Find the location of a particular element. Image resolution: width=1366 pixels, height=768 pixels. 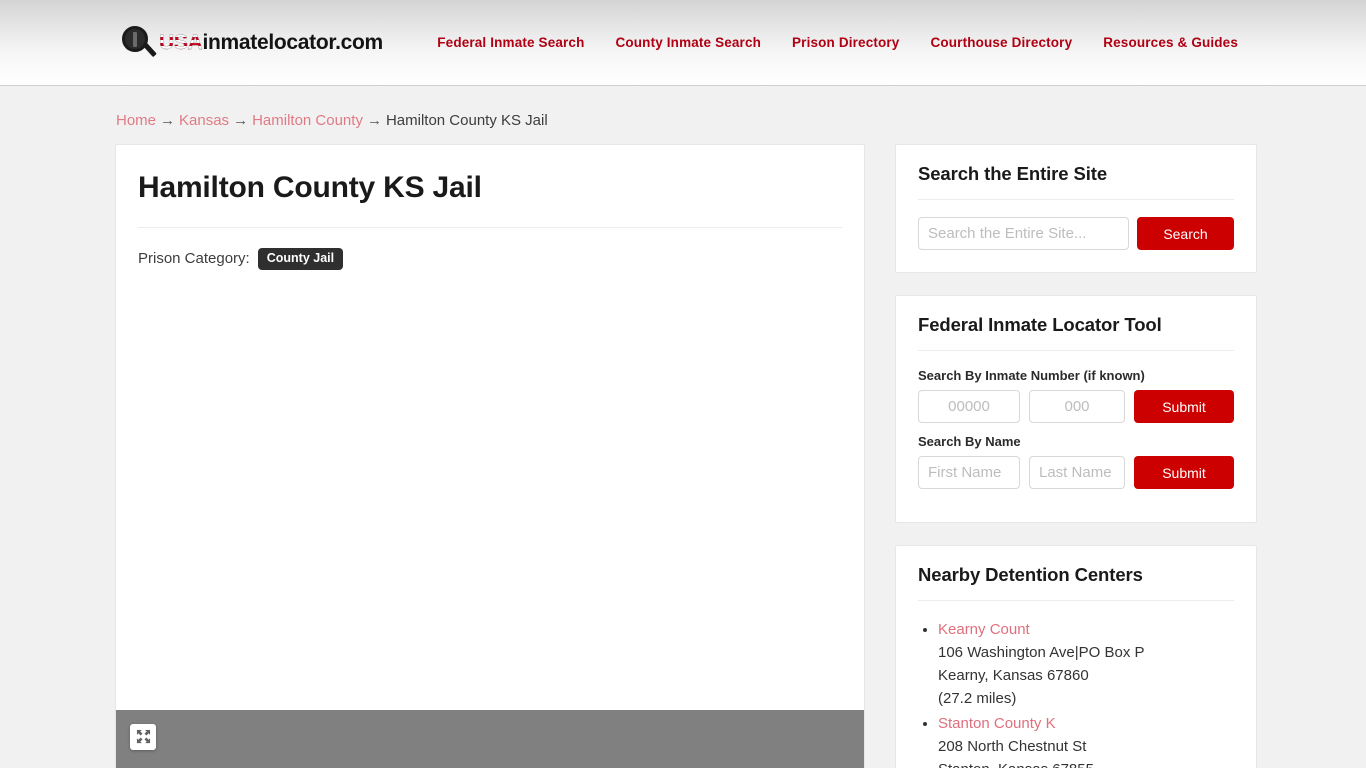

brand-wordmark: USAinmatelocator.com is located at coordinates (271, 42).